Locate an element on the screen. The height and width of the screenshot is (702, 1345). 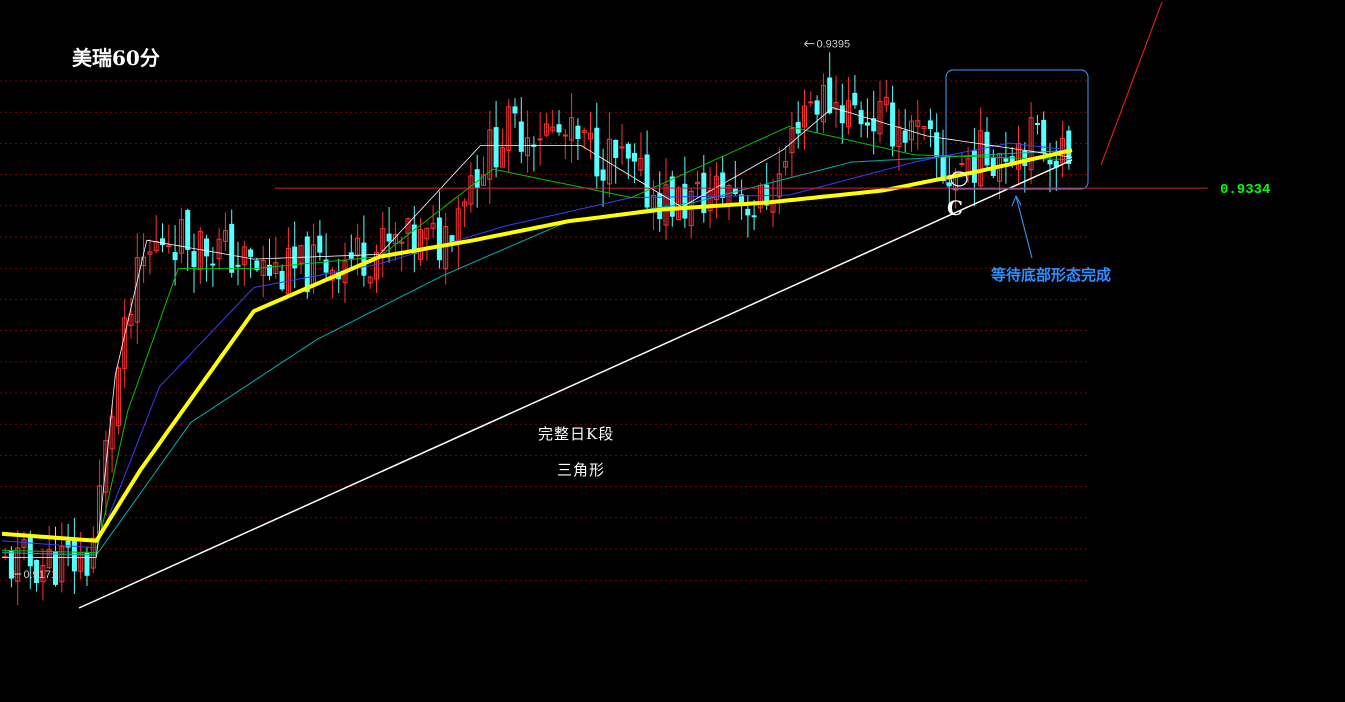
low-label: 0.9171 is located at coordinates (40, 575).